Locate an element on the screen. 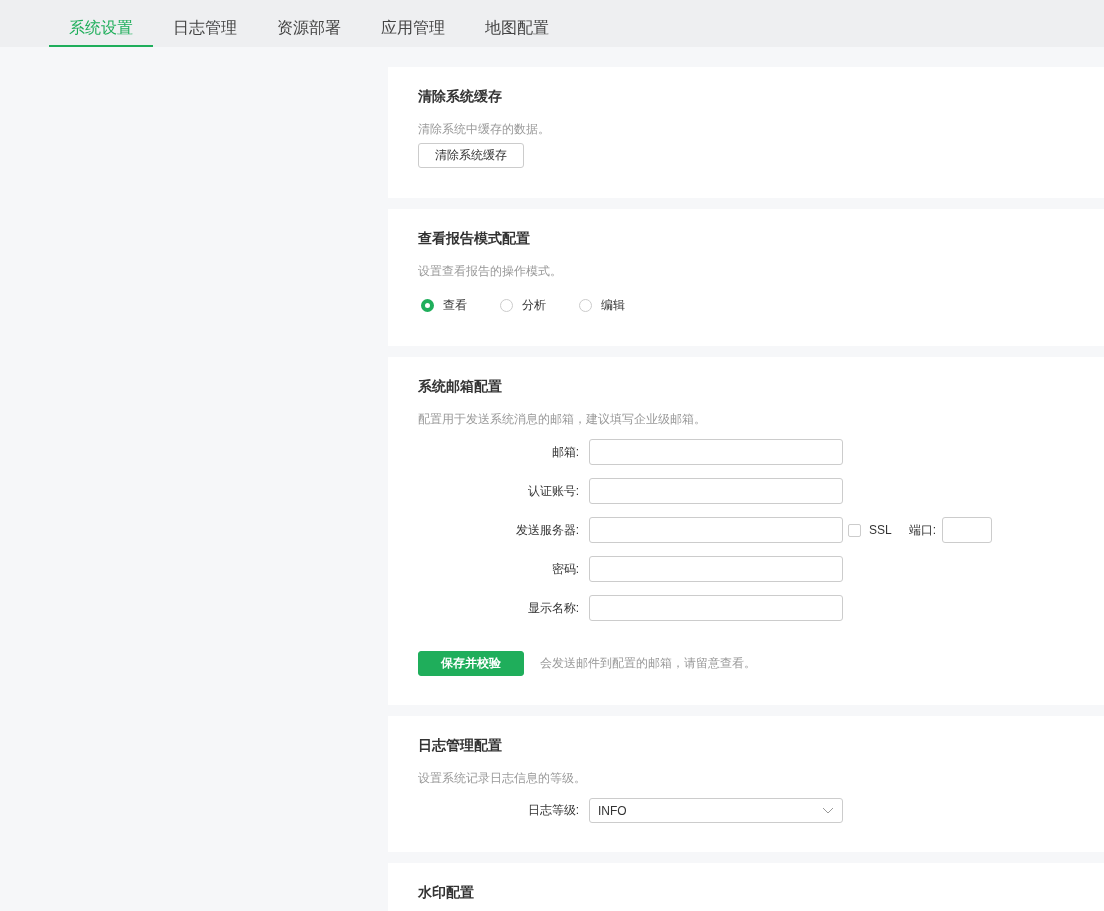  field-label: 密码: is located at coordinates (565, 569).